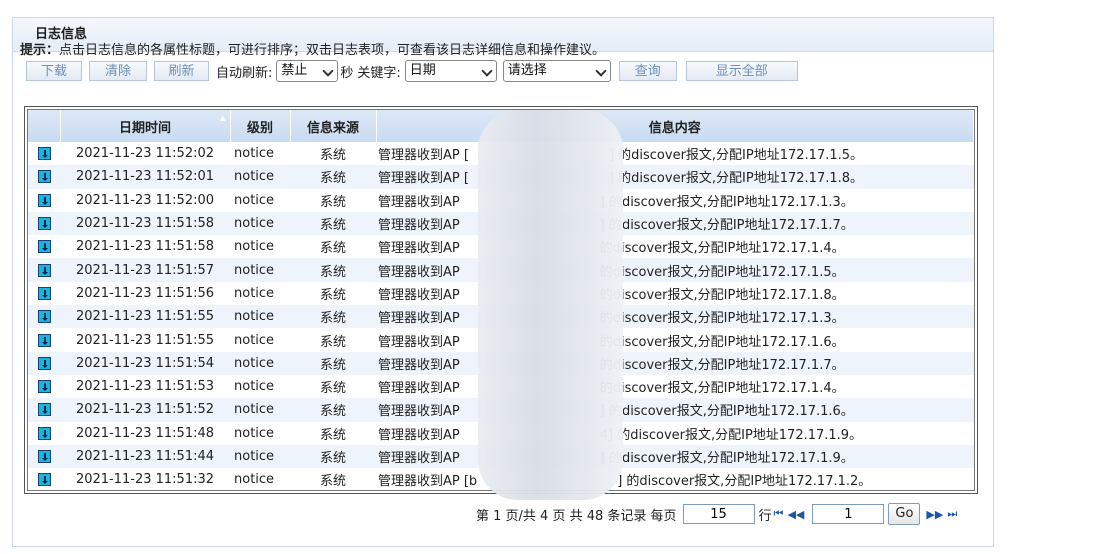 This screenshot has height=554, width=1107. Describe the element at coordinates (722, 249) in the screenshot. I see `message-suffix: 的discover报文,分配IP地址172.17.1.4。` at that location.